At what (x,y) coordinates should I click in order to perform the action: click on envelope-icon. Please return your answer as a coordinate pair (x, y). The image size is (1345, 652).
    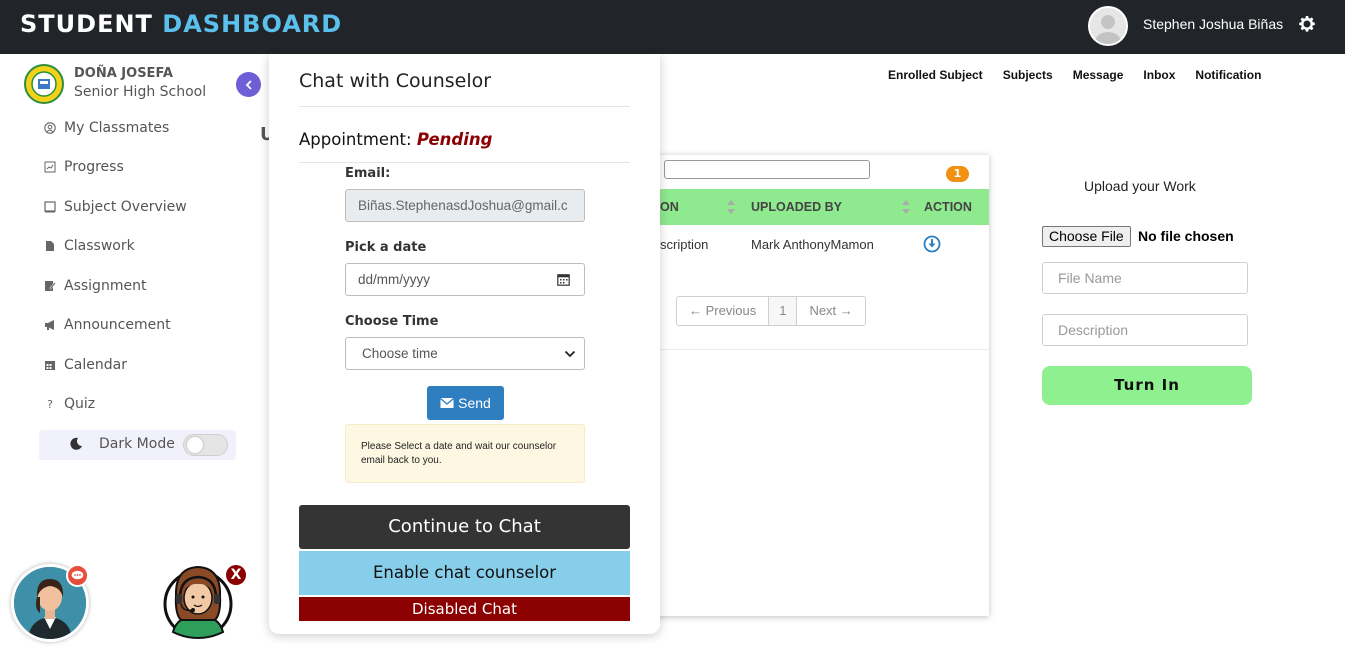
    Looking at the image, I should click on (447, 403).